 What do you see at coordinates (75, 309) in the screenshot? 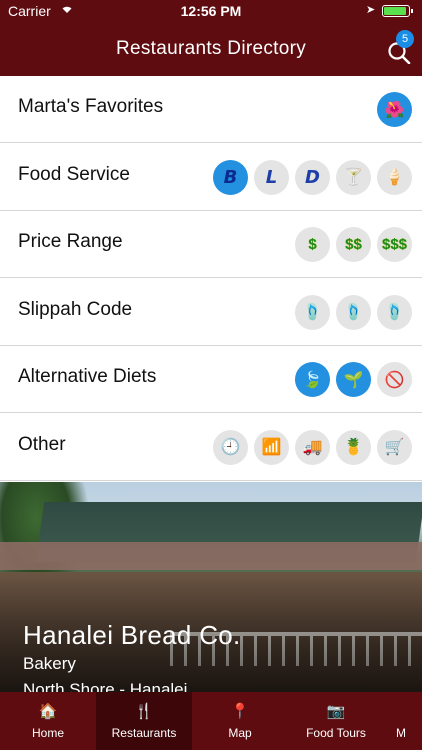
I see `filter-label: Slippah Code` at bounding box center [75, 309].